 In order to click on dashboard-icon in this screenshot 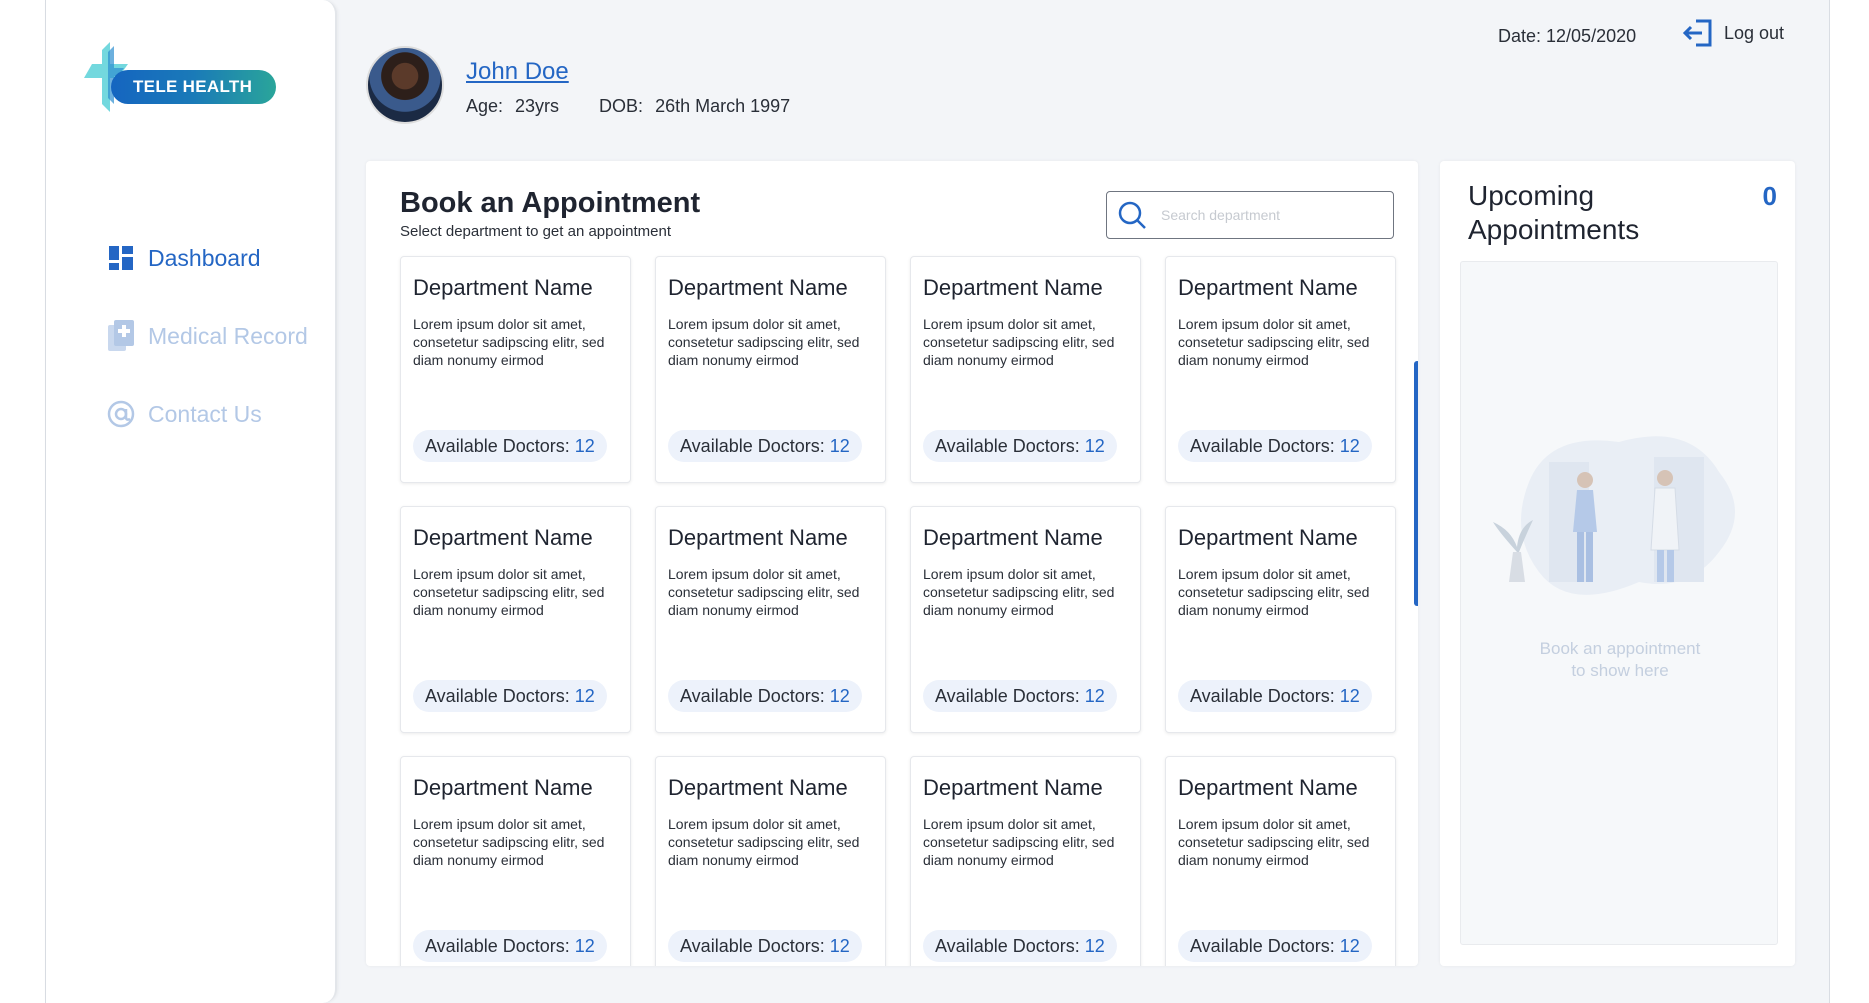, I will do `click(121, 258)`.